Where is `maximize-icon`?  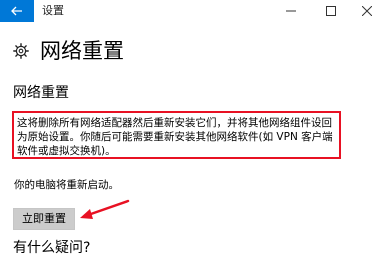
maximize-icon is located at coordinates (331, 11).